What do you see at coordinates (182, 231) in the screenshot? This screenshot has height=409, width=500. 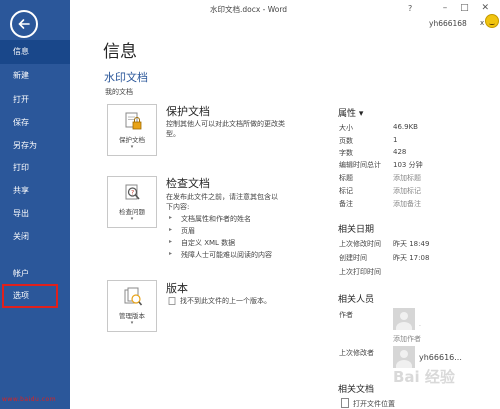 I see `list-item: 页眉` at bounding box center [182, 231].